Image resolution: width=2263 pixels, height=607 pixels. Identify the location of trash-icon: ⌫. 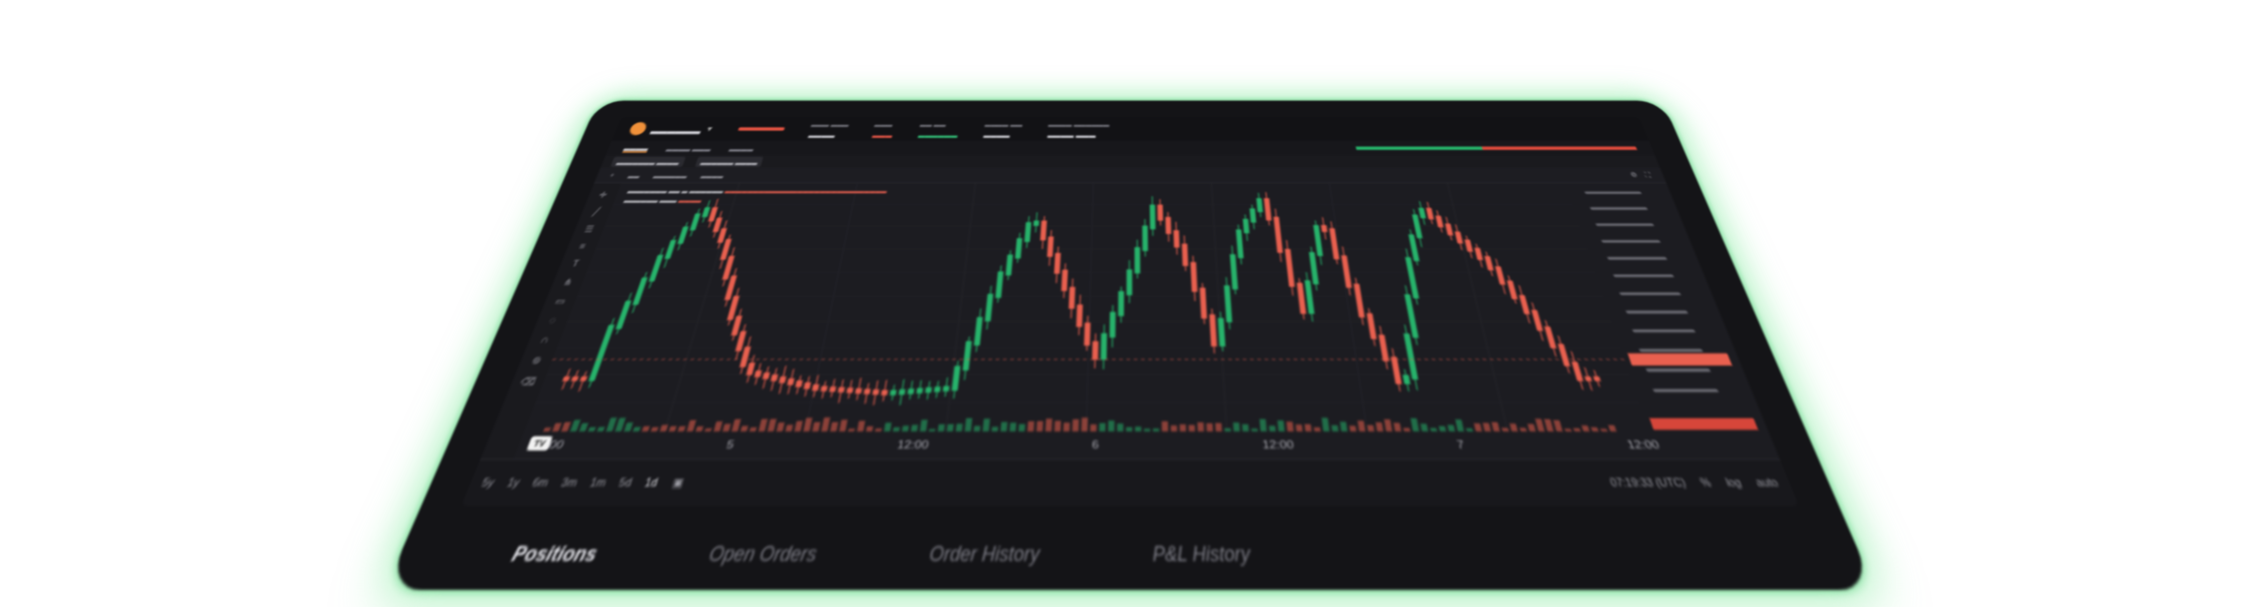
(527, 382).